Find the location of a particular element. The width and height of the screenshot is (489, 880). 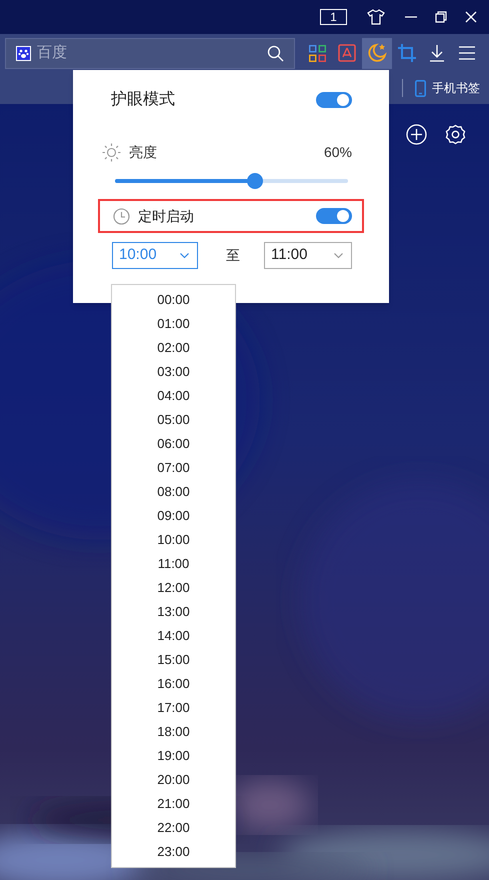

pdf-icon is located at coordinates (347, 53).